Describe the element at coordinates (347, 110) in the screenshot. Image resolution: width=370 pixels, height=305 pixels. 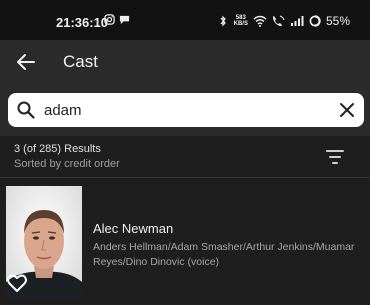
I see `close-icon` at that location.